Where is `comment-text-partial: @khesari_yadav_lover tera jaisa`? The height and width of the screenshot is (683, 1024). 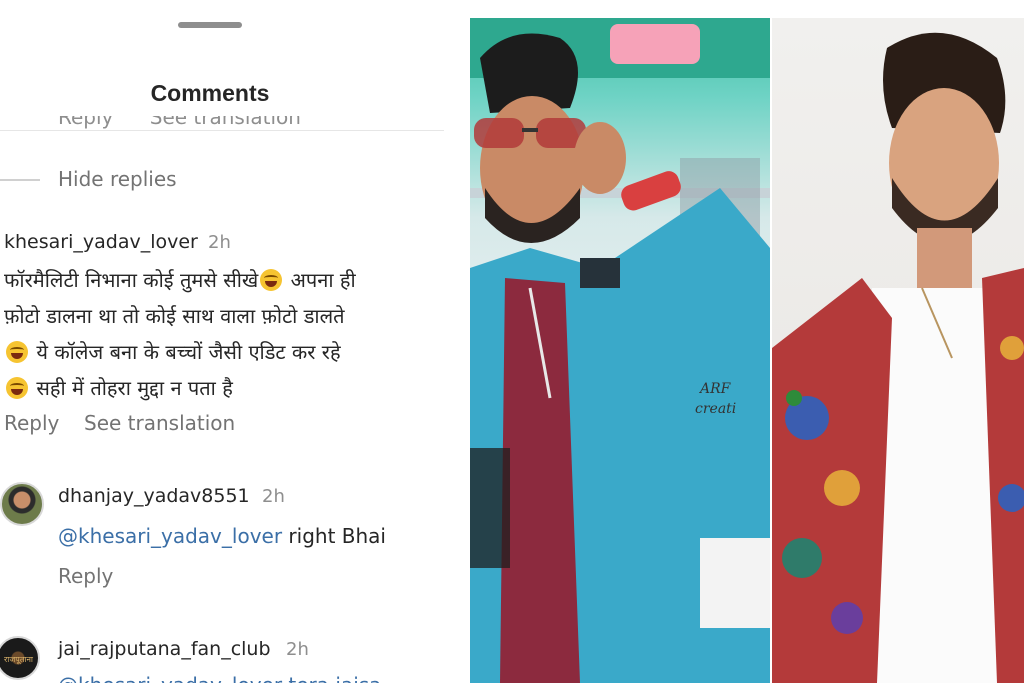 comment-text-partial: @khesari_yadav_lover tera jaisa is located at coordinates (219, 678).